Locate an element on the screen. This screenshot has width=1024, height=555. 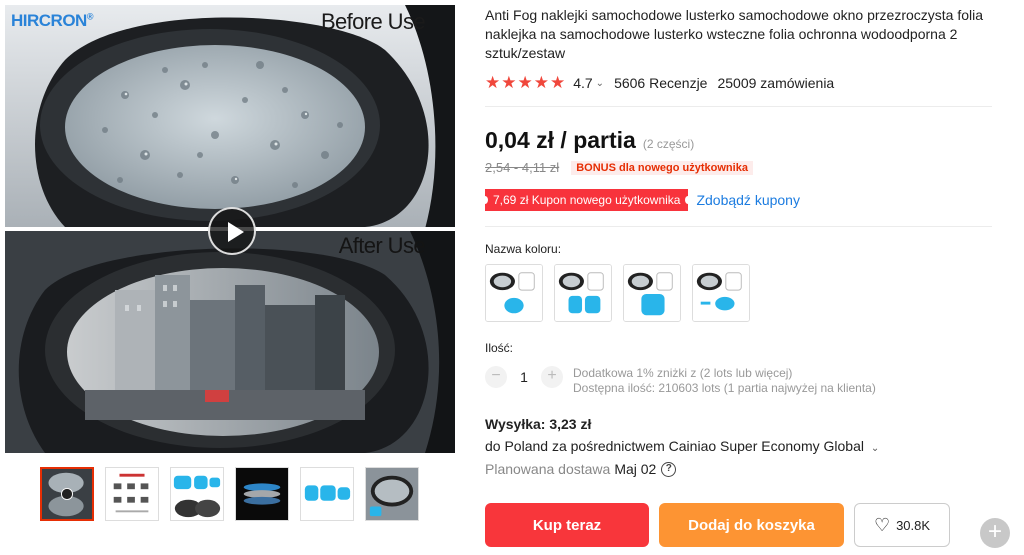
reviews-count: 5606 Recenzje is located at coordinates (660, 83).